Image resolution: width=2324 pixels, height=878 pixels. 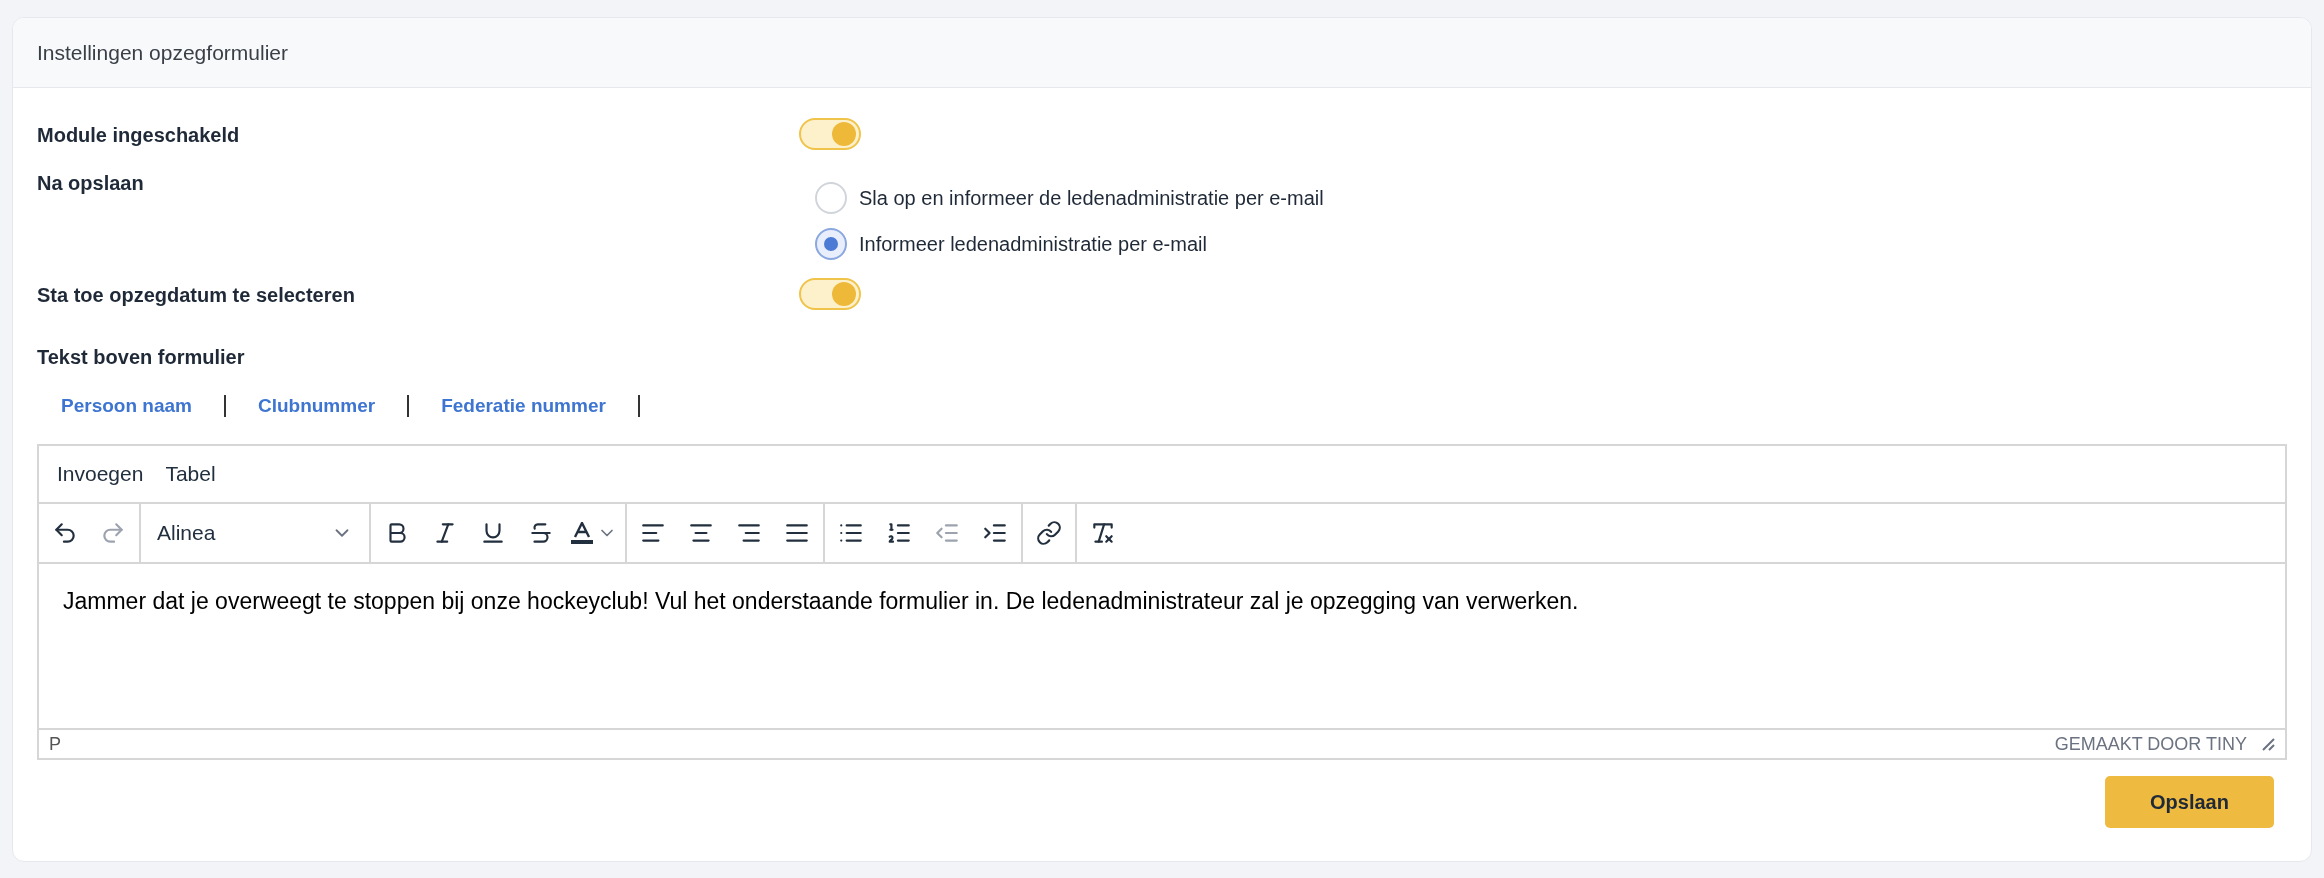 What do you see at coordinates (2268, 744) in the screenshot?
I see `resize-handle-icon` at bounding box center [2268, 744].